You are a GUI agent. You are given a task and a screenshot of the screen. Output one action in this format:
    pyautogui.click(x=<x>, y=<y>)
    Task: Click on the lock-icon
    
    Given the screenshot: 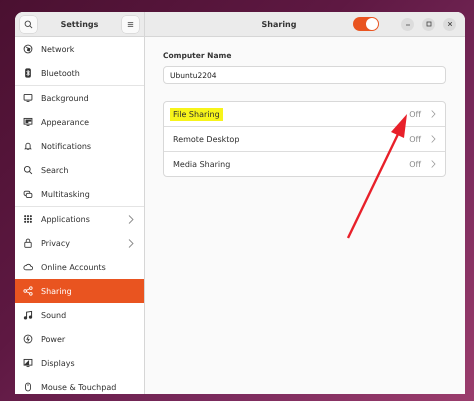 What is the action you would take?
    pyautogui.click(x=28, y=243)
    